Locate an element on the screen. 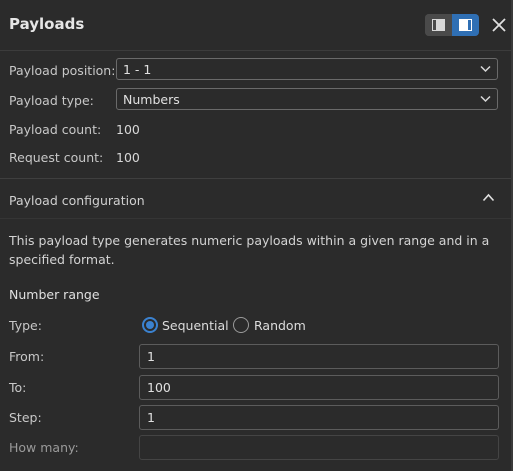 The height and width of the screenshot is (471, 513). from-input is located at coordinates (319, 356).